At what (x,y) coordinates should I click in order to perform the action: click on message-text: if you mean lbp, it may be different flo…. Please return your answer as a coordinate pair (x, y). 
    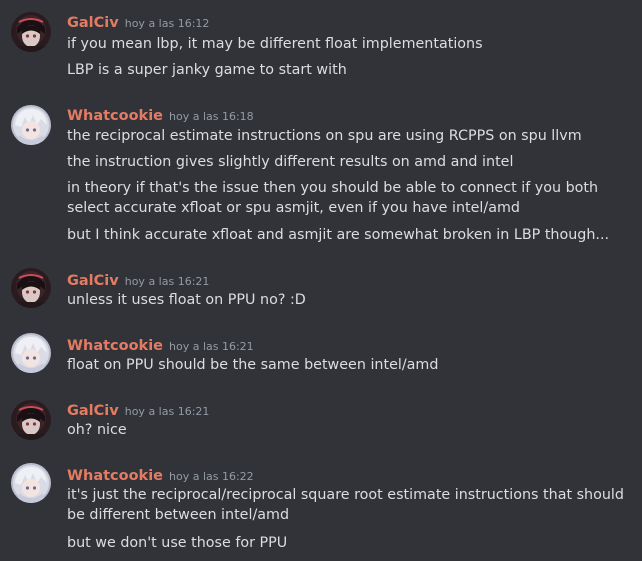
    Looking at the image, I should click on (275, 44).